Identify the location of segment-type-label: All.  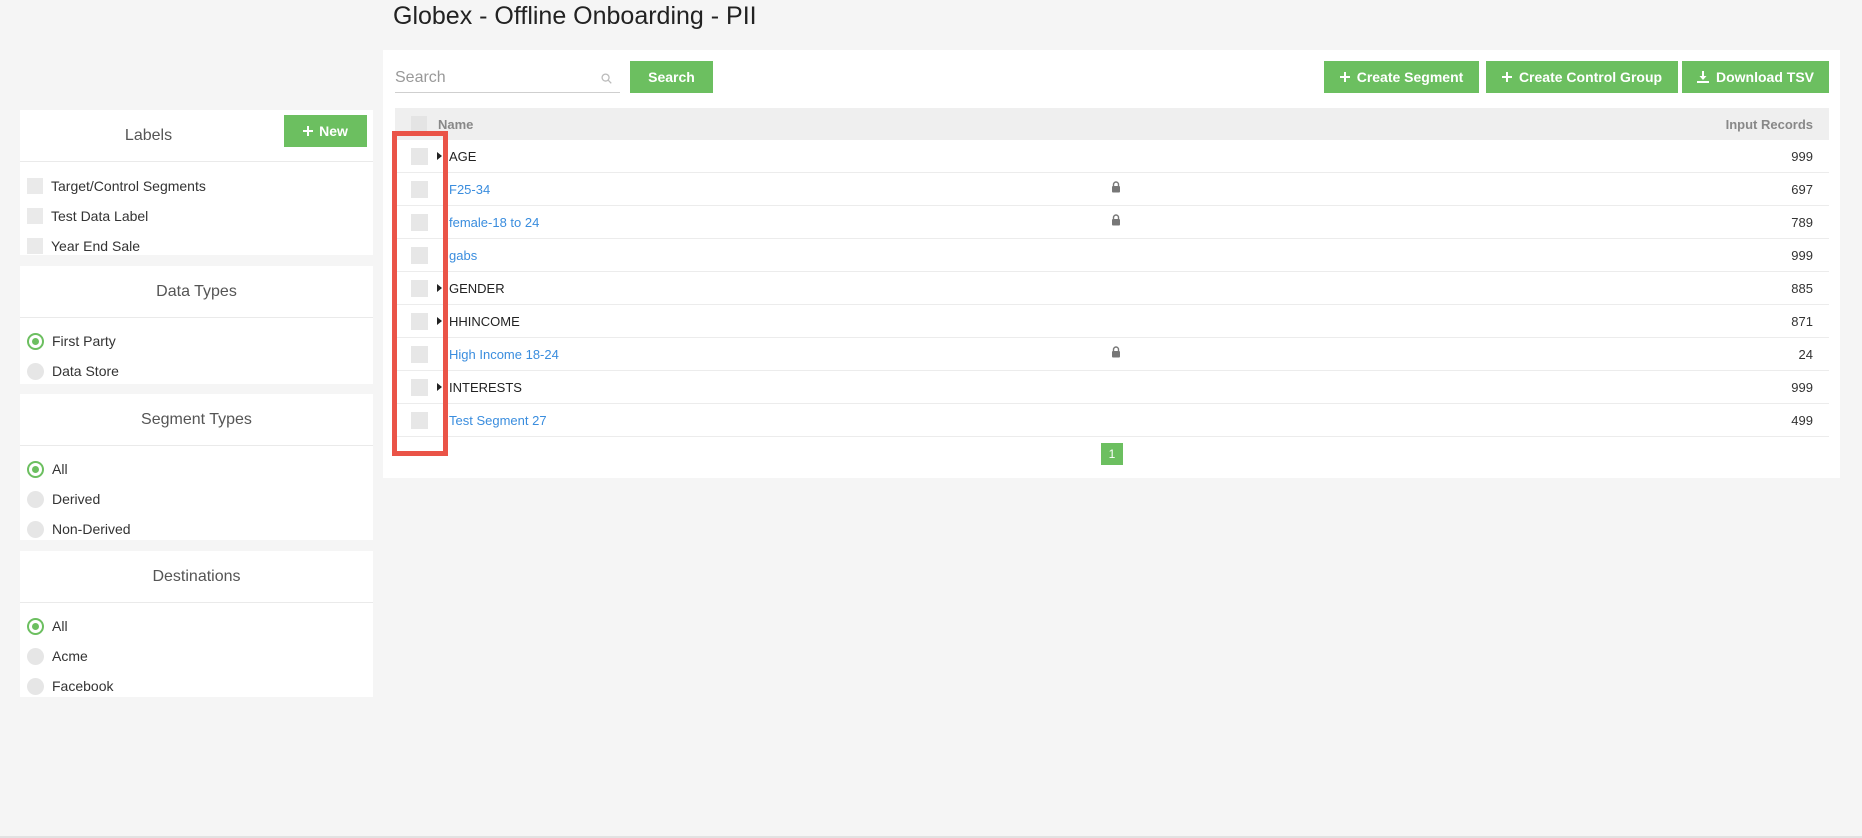
(60, 469).